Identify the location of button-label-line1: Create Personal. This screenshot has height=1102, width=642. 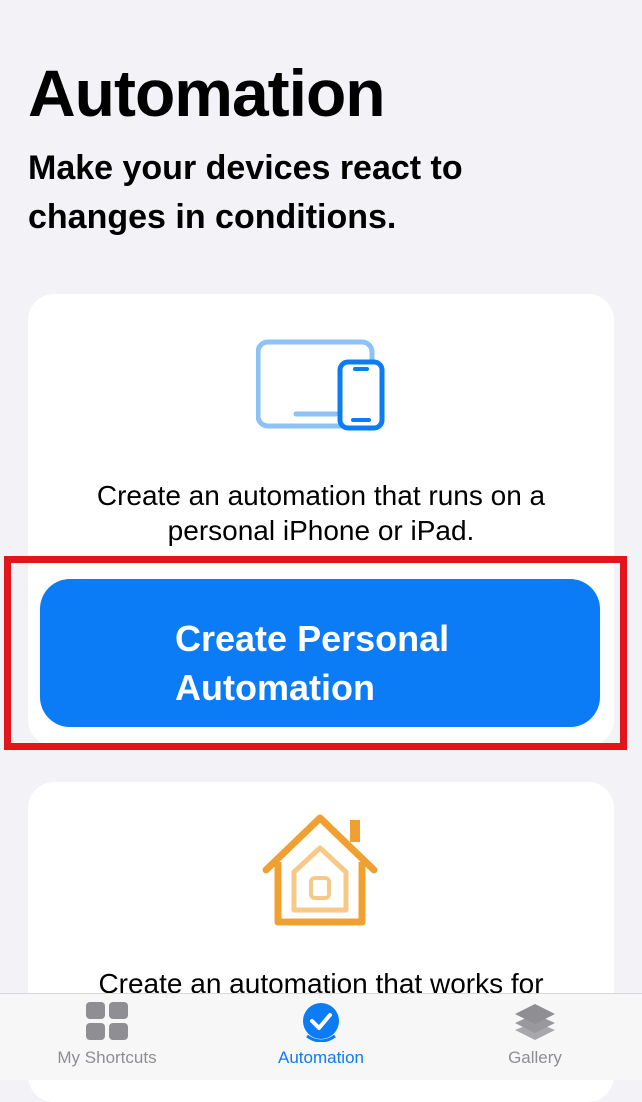
(312, 639).